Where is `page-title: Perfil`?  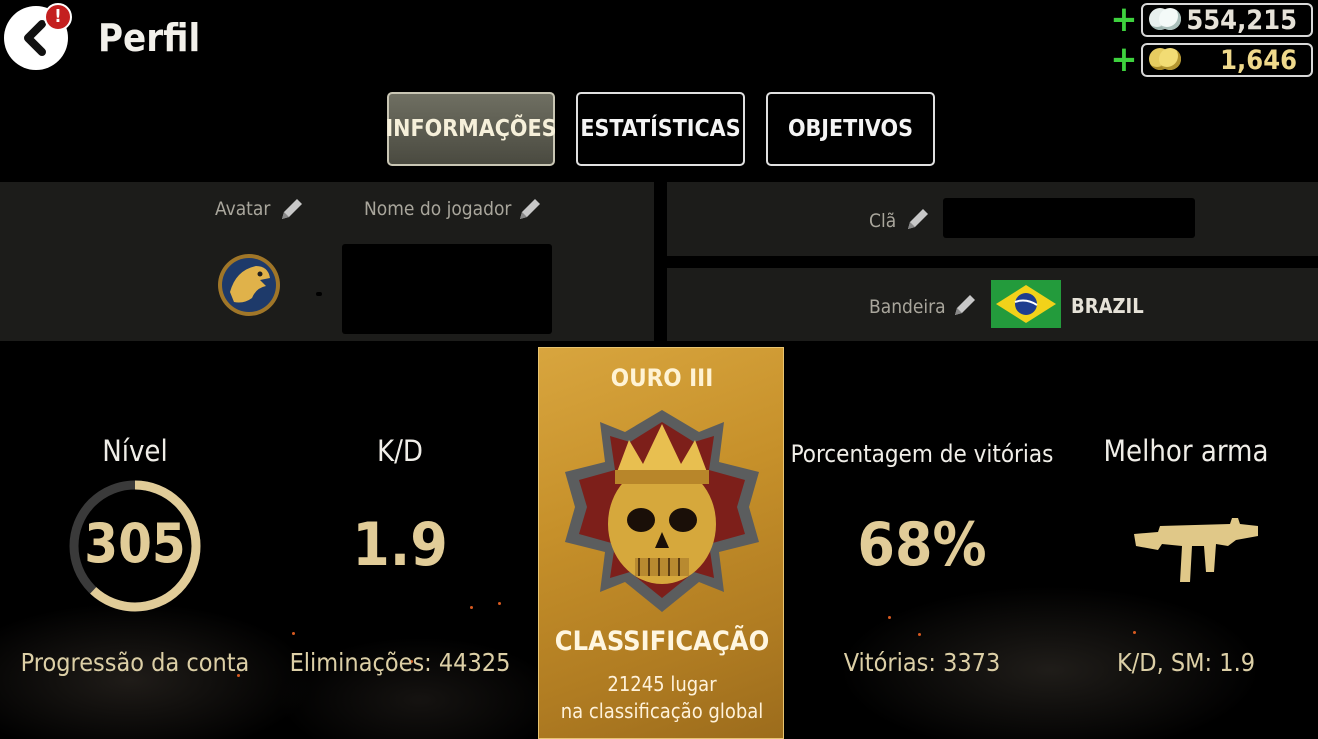 page-title: Perfil is located at coordinates (149, 38).